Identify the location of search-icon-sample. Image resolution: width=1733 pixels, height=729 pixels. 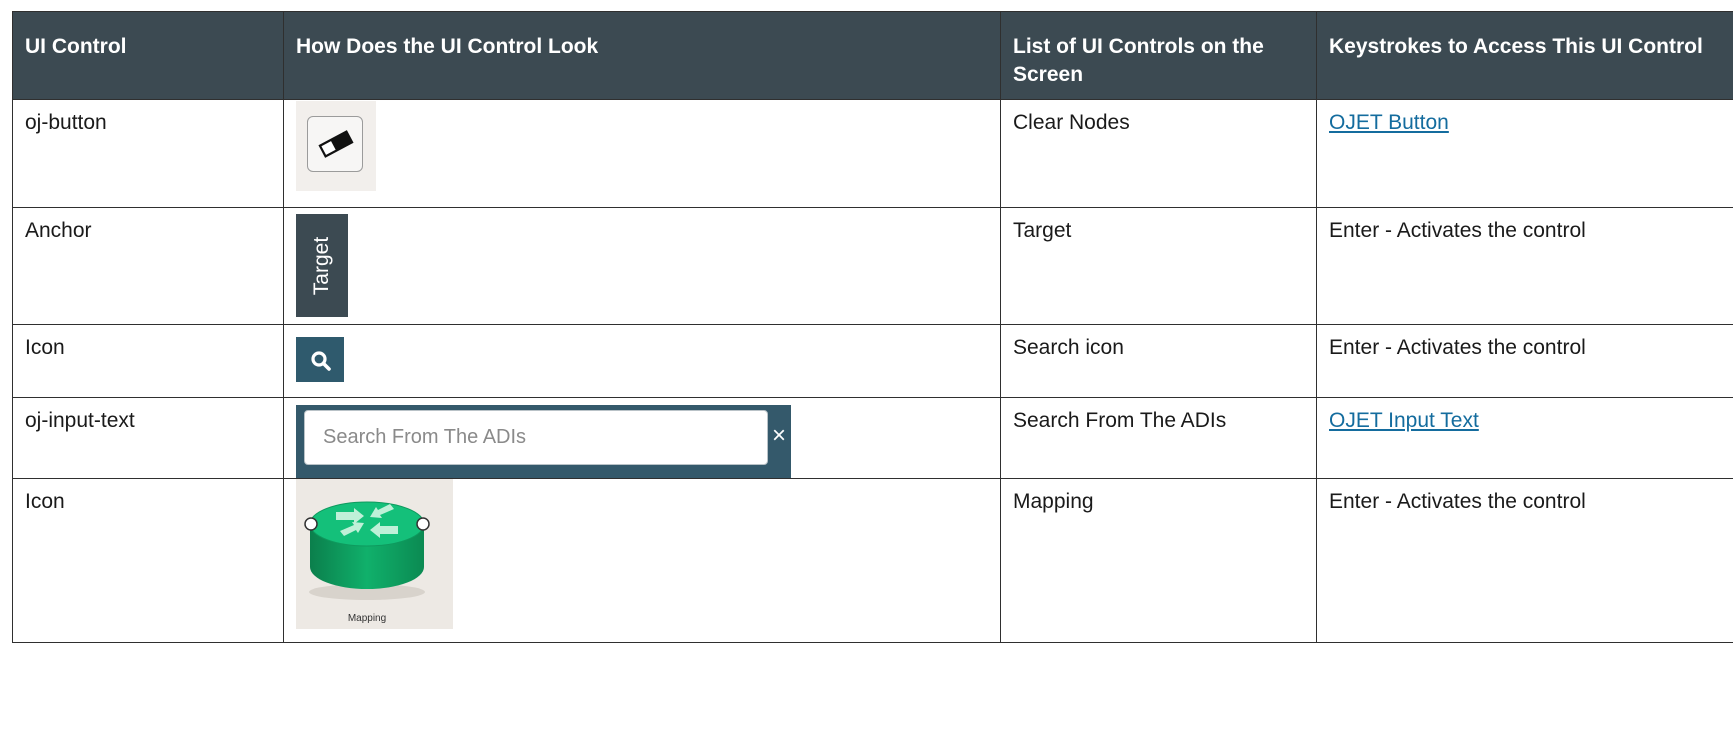
(320, 359).